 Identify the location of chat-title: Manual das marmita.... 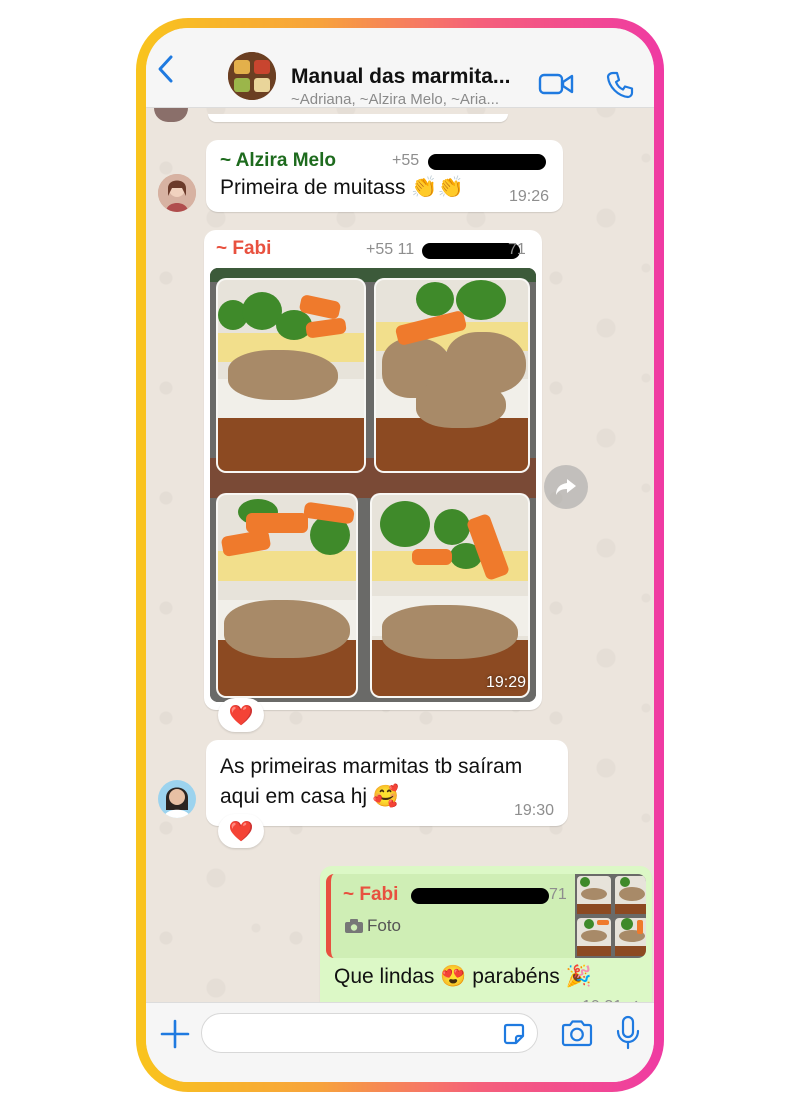
(400, 77).